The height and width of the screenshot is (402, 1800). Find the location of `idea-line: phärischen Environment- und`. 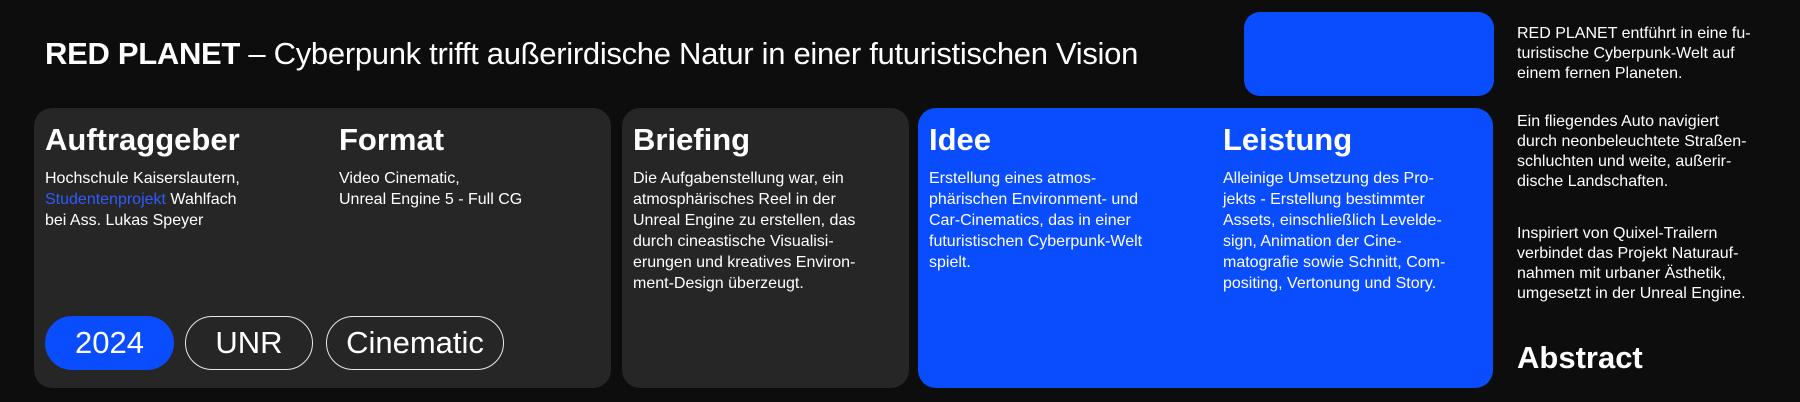

idea-line: phärischen Environment- und is located at coordinates (1034, 199).